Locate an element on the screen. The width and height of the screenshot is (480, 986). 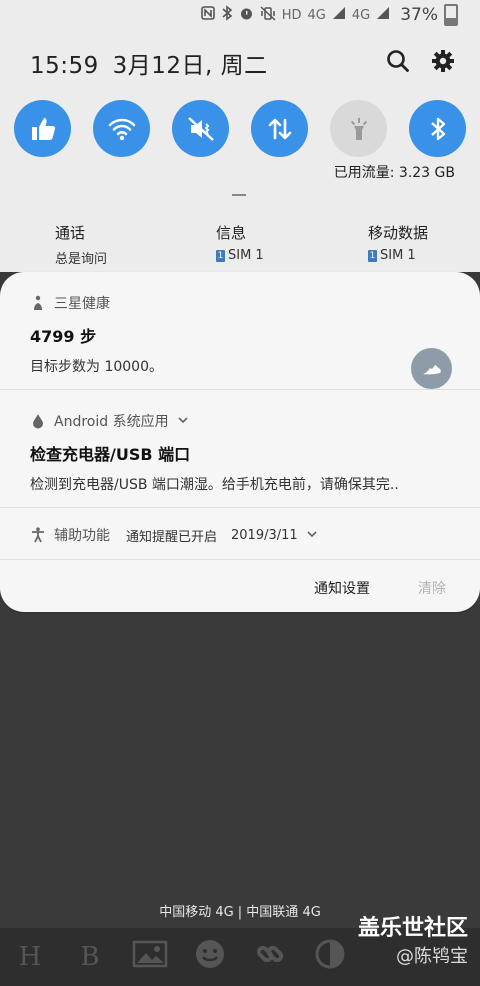
accessibility-icon is located at coordinates (38, 535).